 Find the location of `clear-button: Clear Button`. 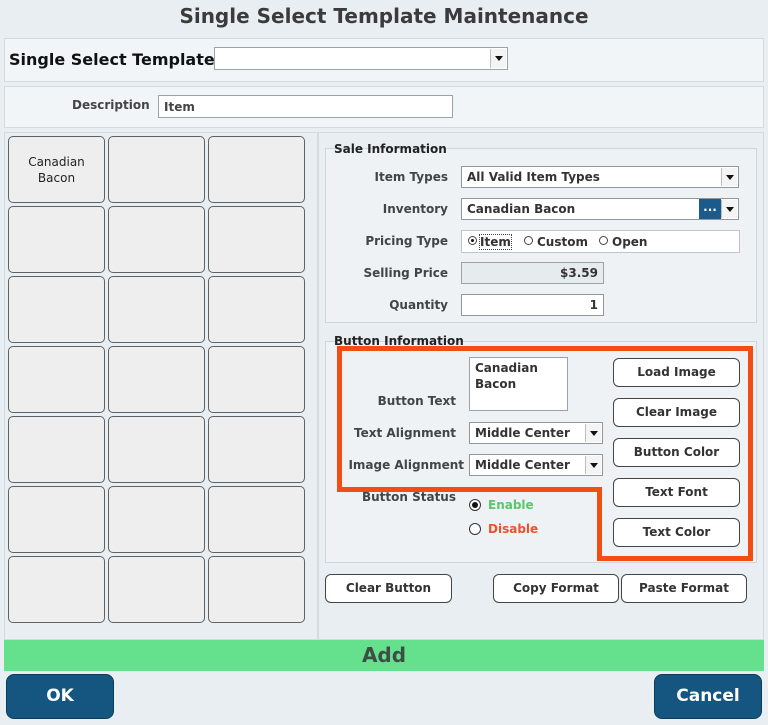

clear-button: Clear Button is located at coordinates (388, 588).